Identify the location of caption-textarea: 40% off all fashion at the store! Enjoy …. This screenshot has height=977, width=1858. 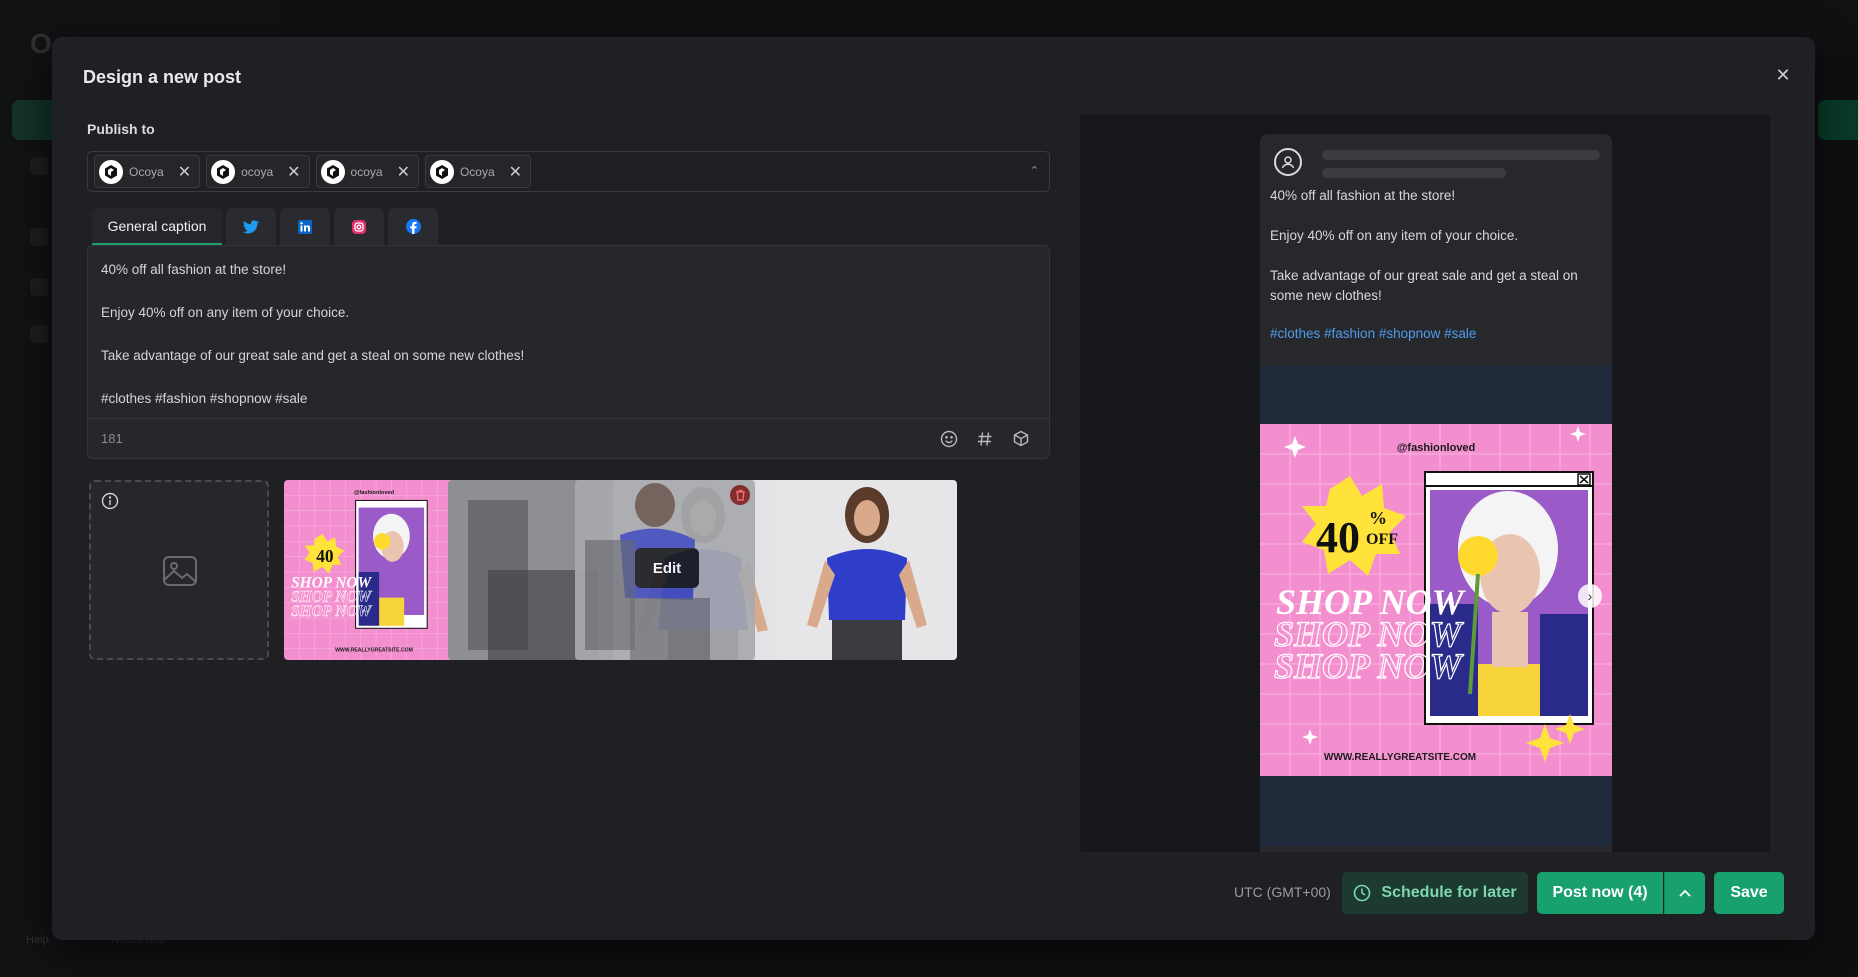
(568, 332).